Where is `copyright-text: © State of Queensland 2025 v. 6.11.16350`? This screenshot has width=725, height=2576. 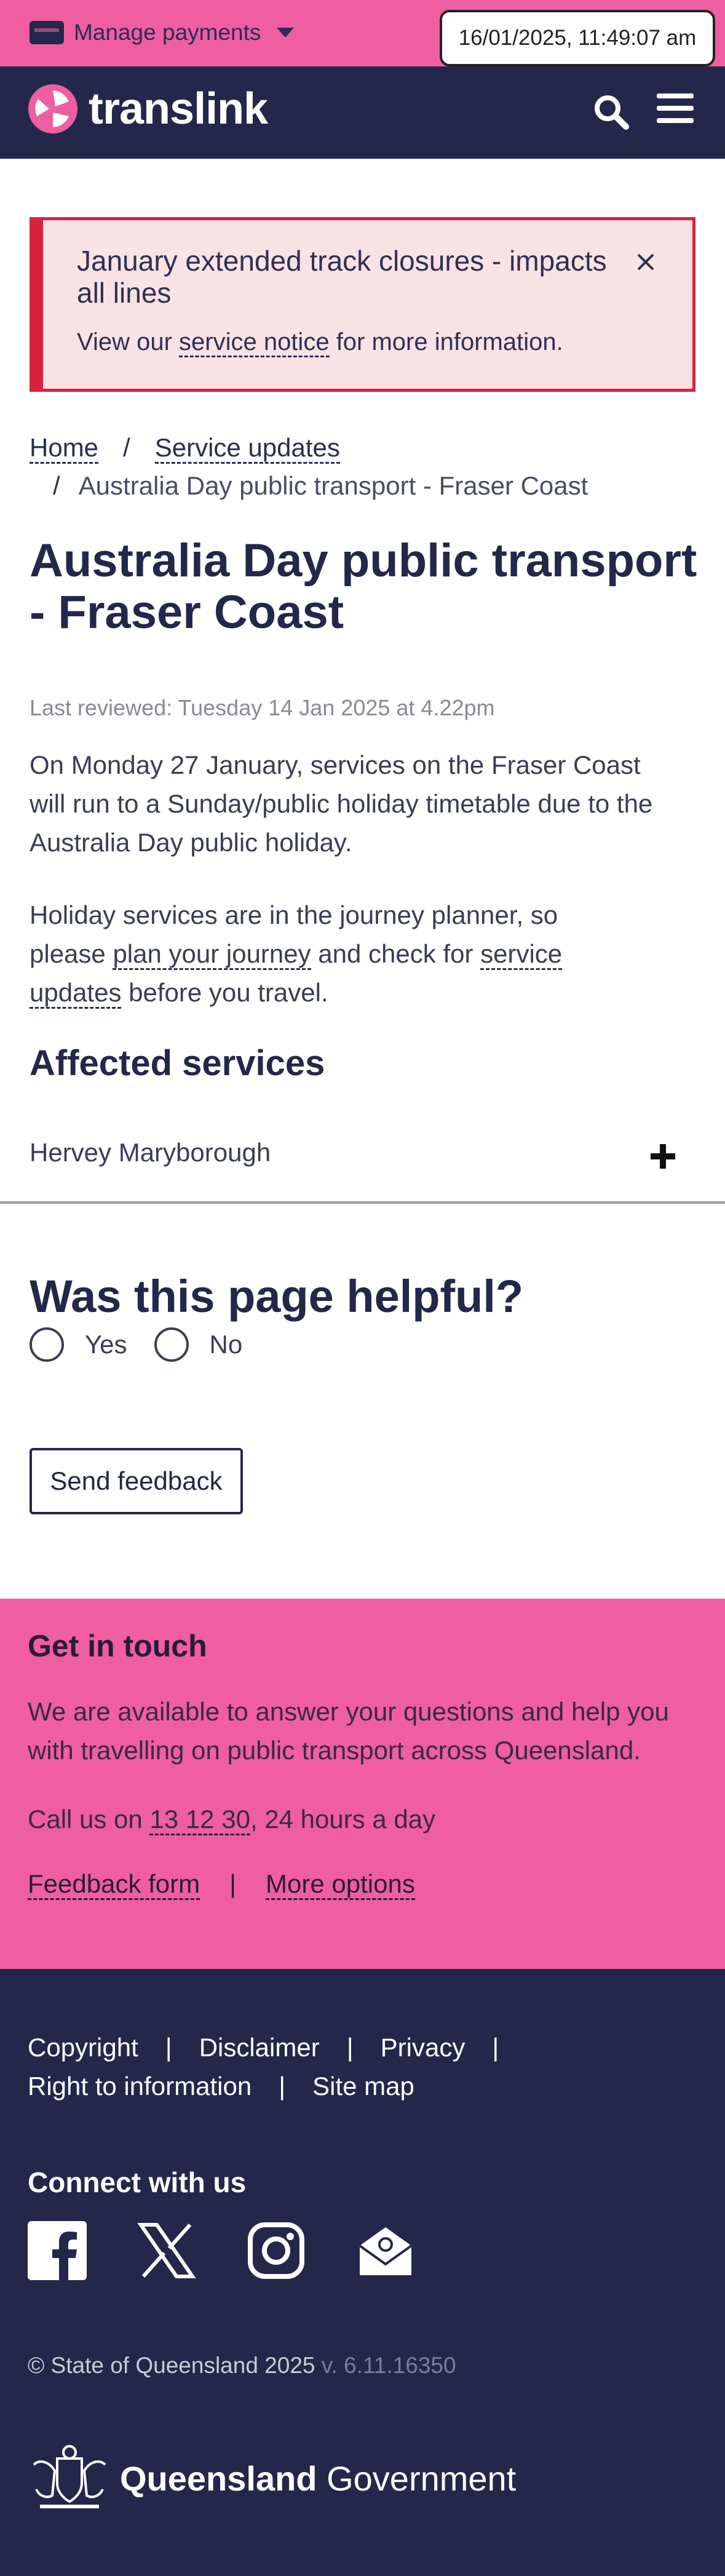
copyright-text: © State of Queensland 2025 v. 6.11.16350 is located at coordinates (242, 2365).